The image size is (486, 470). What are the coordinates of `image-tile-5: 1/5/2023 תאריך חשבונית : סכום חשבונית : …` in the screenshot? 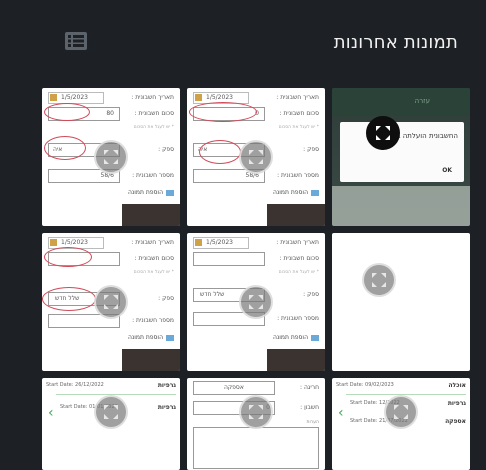 It's located at (256, 302).